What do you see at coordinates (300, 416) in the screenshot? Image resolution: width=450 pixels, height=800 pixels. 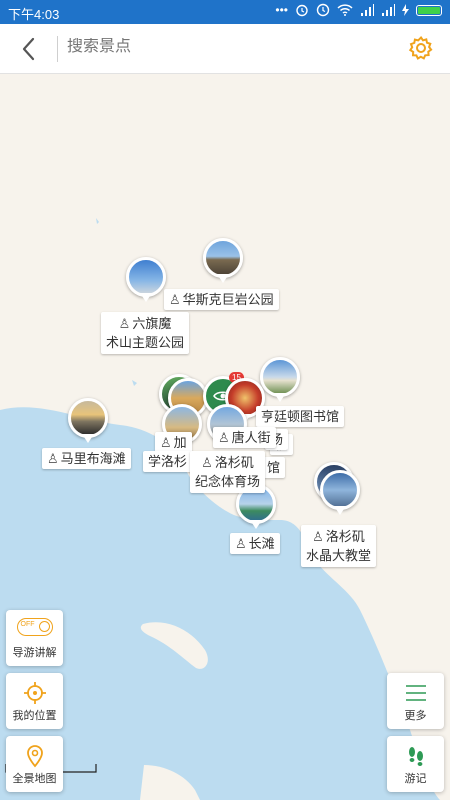 I see `place-label-huntington-library: 亨廷顿图书馆` at bounding box center [300, 416].